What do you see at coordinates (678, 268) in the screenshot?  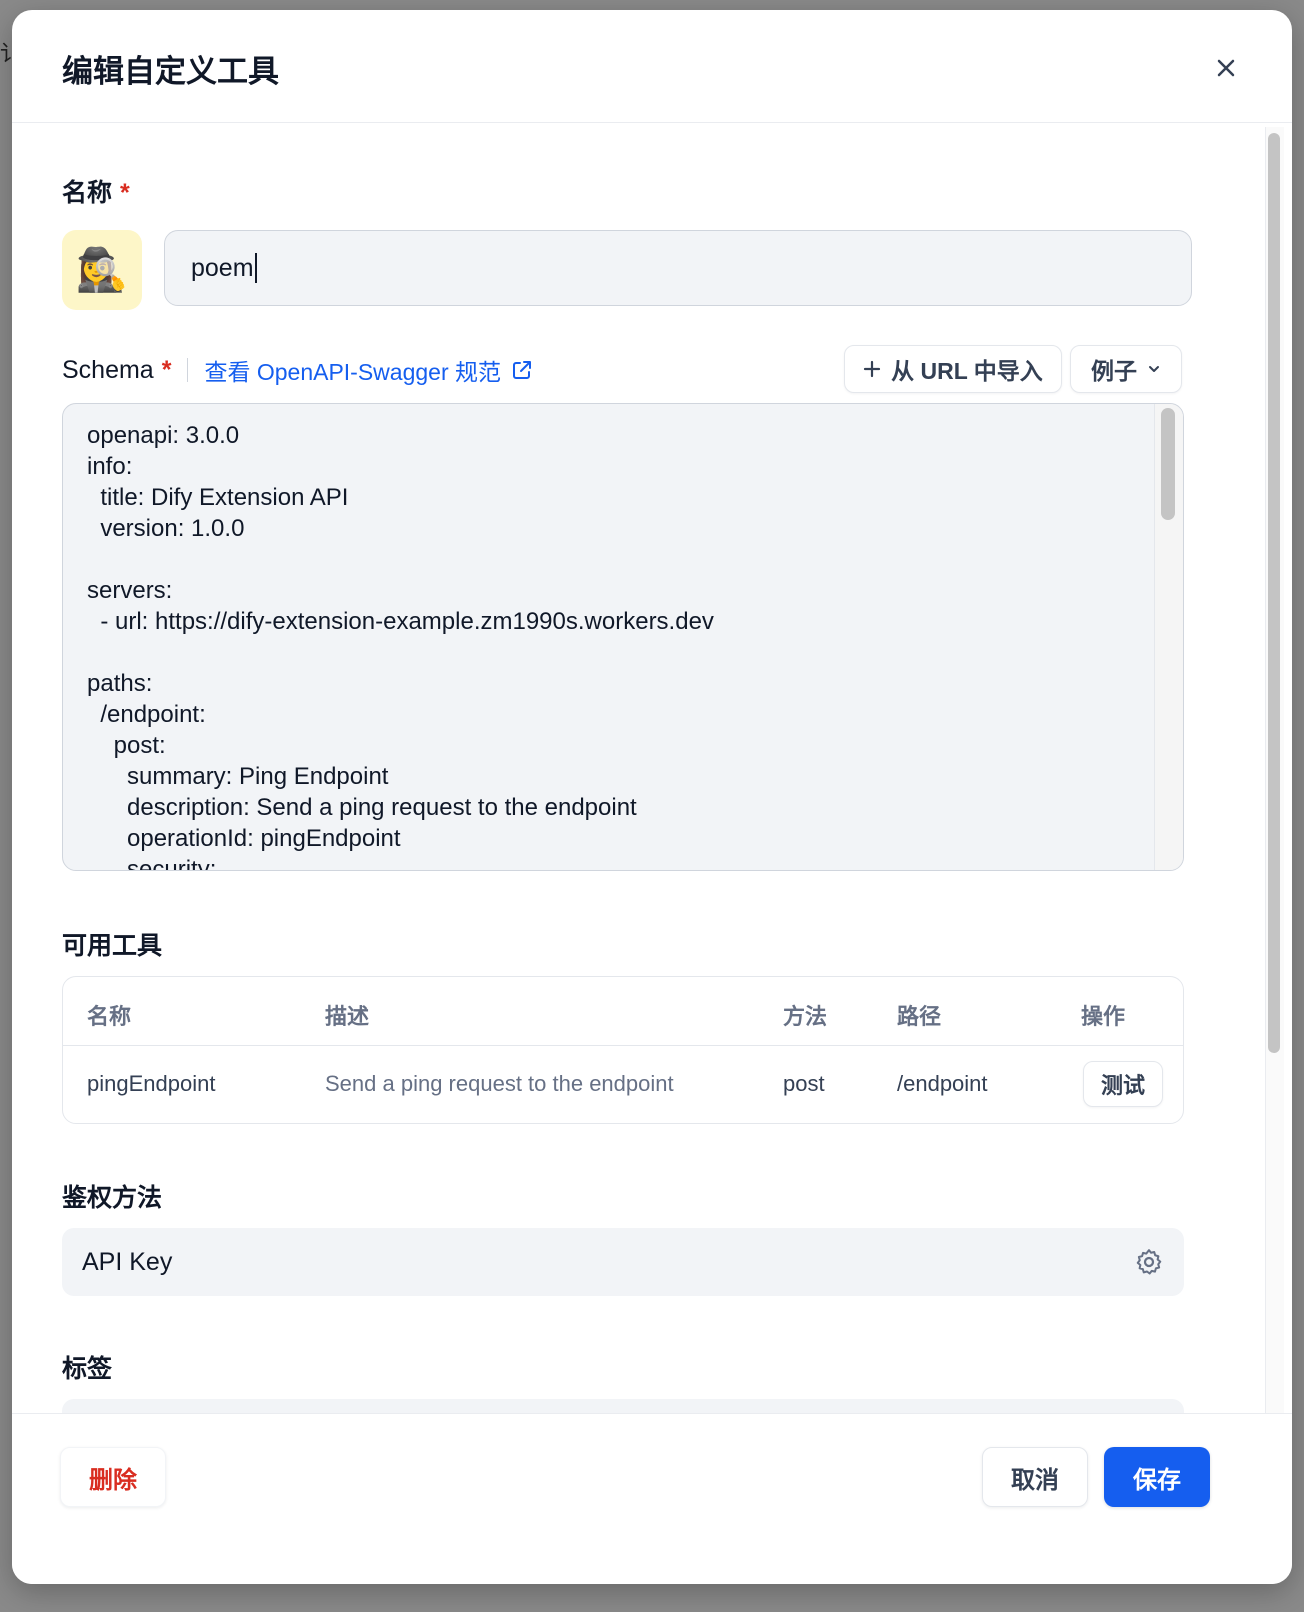 I see `tool-name-input: poem` at bounding box center [678, 268].